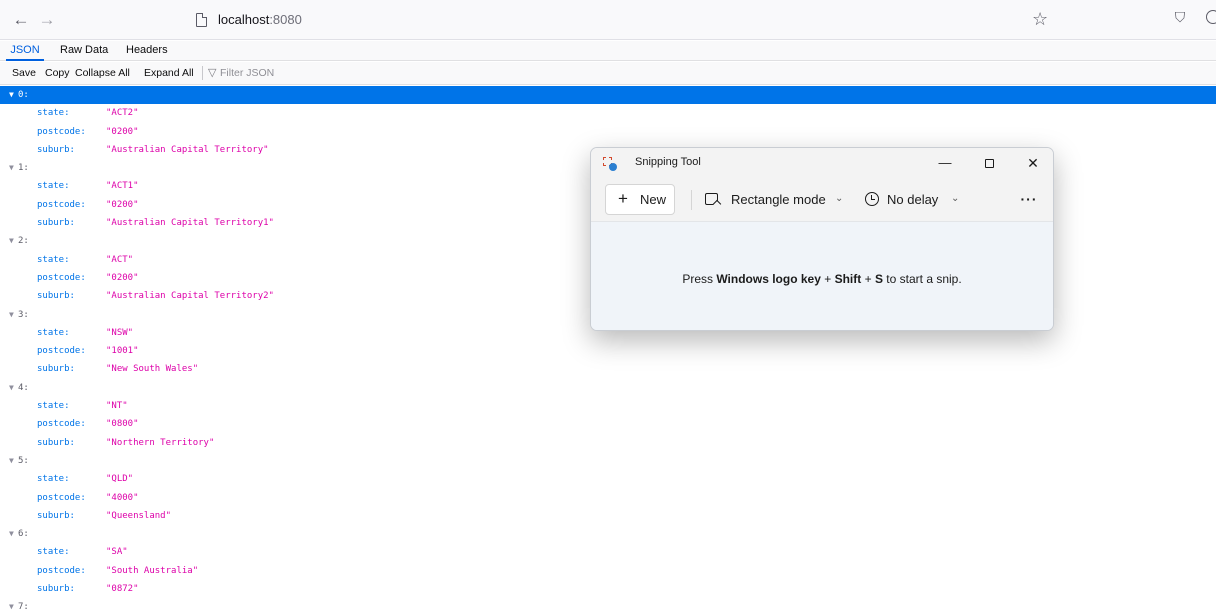 The image size is (1216, 615). What do you see at coordinates (201, 20) in the screenshot?
I see `page-icon` at bounding box center [201, 20].